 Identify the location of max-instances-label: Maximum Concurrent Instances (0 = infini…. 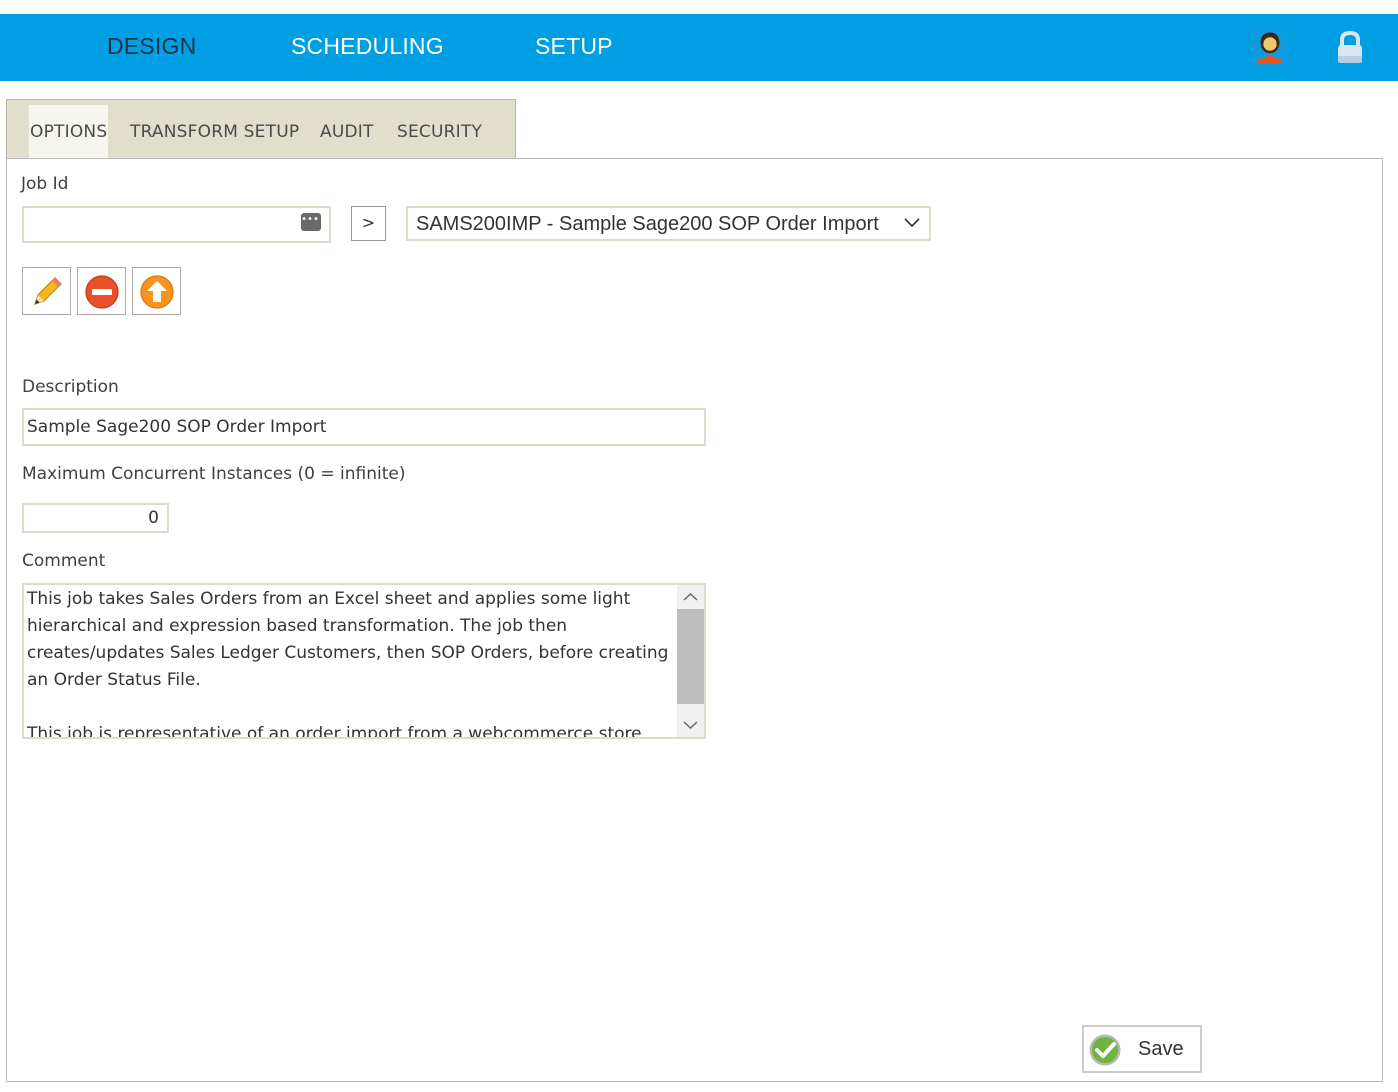
(214, 474).